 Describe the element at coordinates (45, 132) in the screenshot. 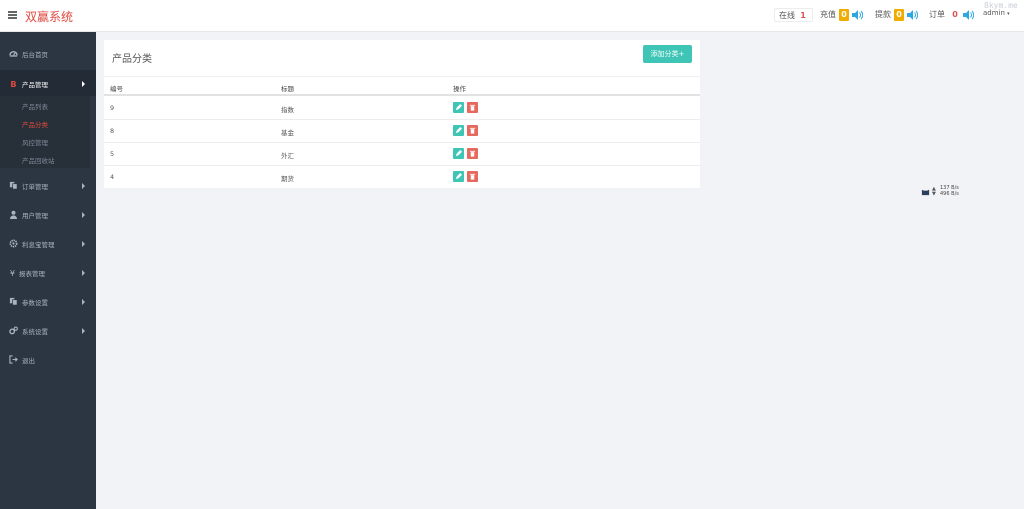

I see `products-submenu: 产品列表 产品分类 风控管理 产品回收站` at that location.